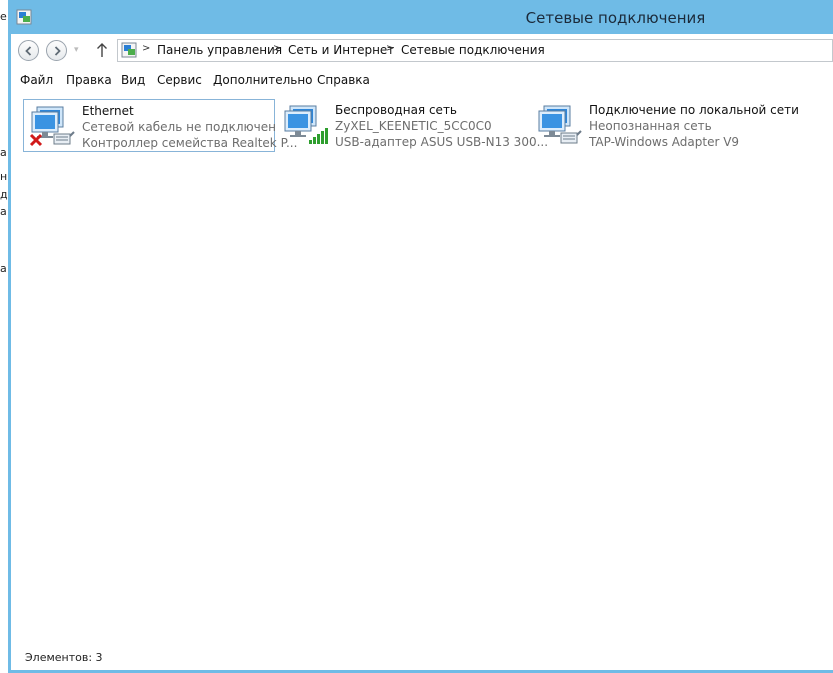  Describe the element at coordinates (89, 80) in the screenshot. I see `menu-edit: Правка` at that location.